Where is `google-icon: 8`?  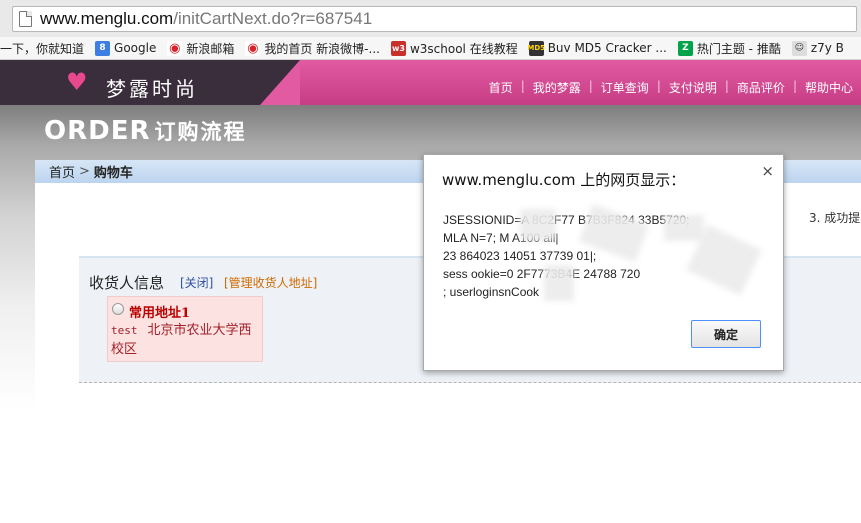
google-icon: 8 is located at coordinates (103, 48).